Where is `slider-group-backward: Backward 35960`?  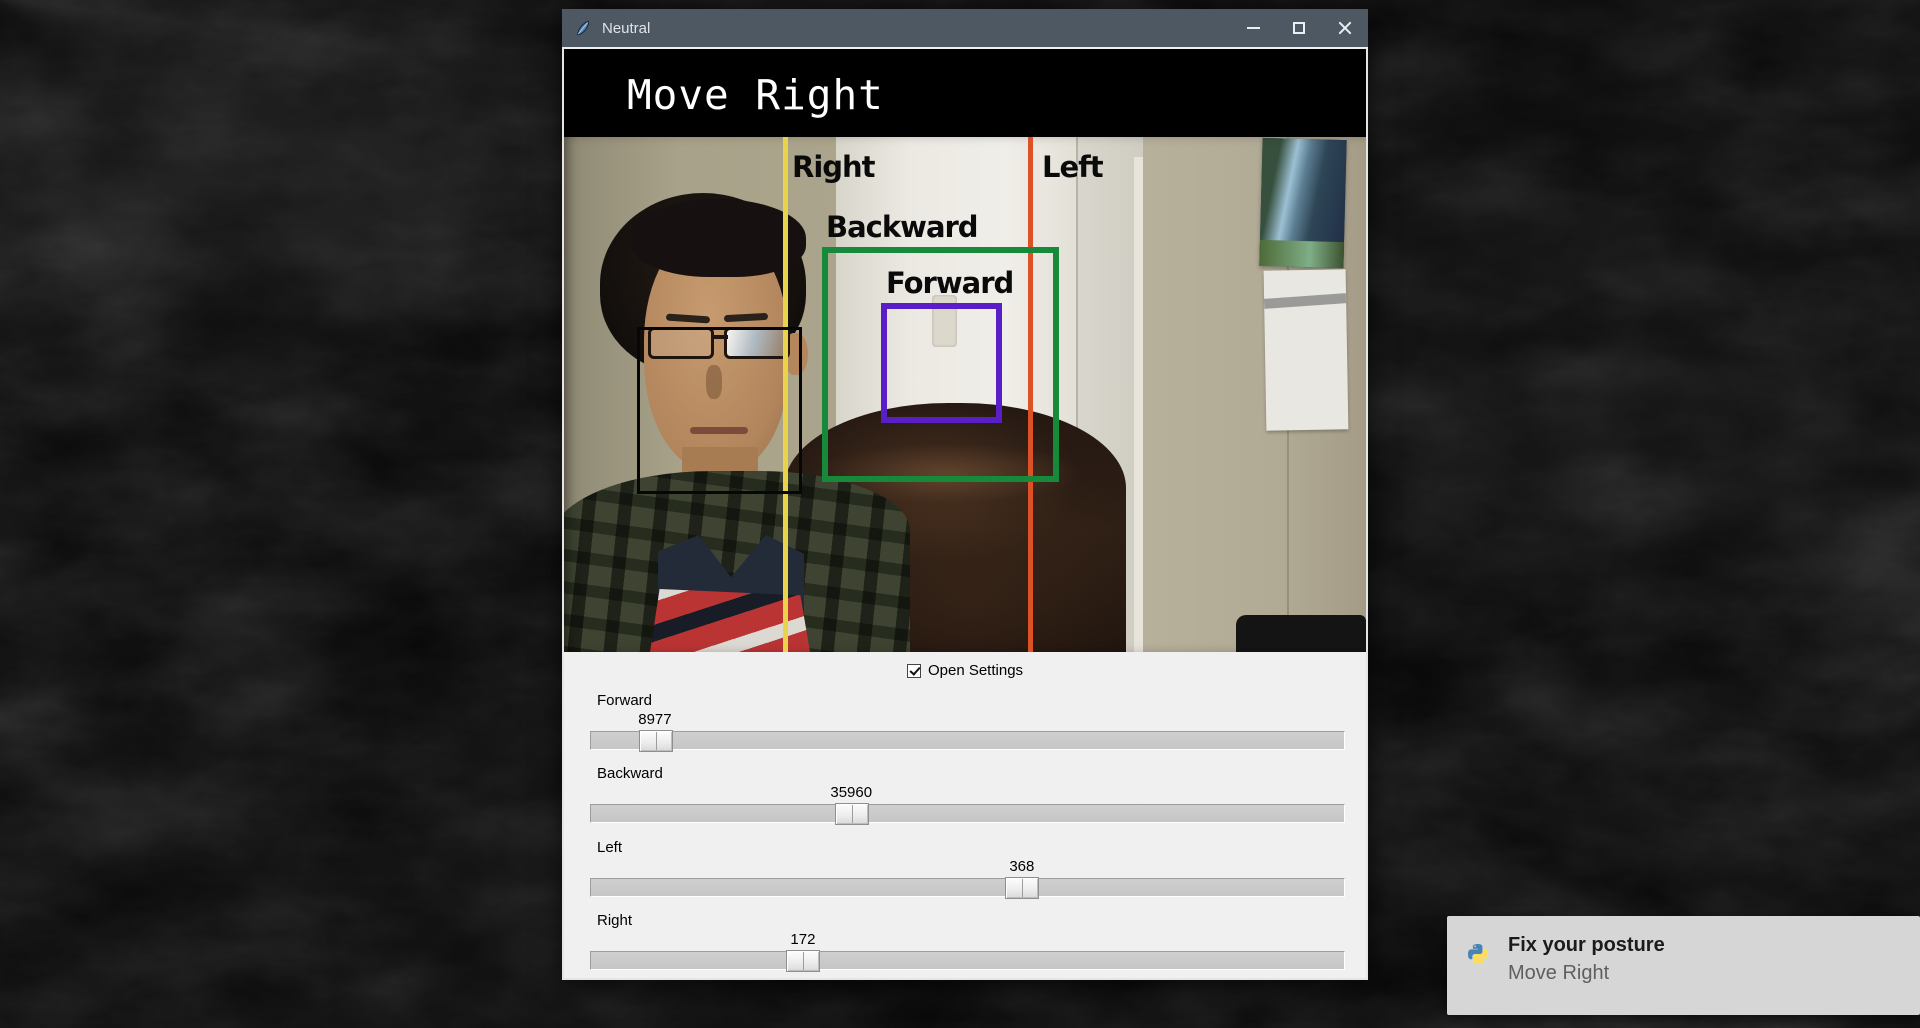 slider-group-backward: Backward 35960 is located at coordinates (967, 796).